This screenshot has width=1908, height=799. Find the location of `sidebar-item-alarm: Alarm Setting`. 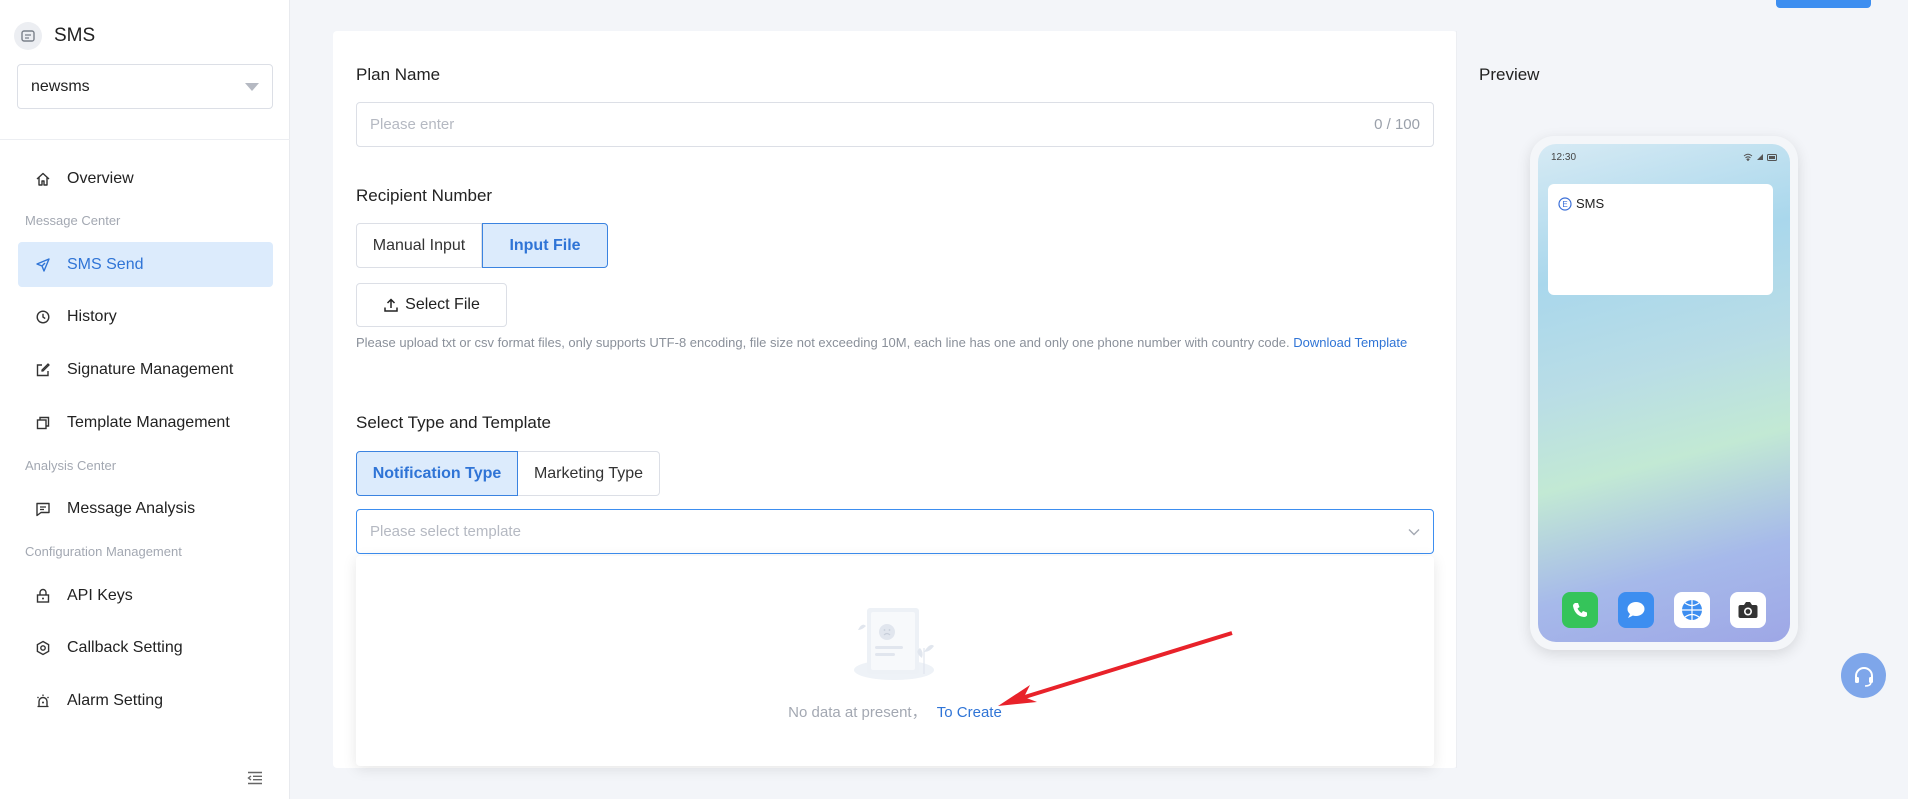

sidebar-item-alarm: Alarm Setting is located at coordinates (145, 700).